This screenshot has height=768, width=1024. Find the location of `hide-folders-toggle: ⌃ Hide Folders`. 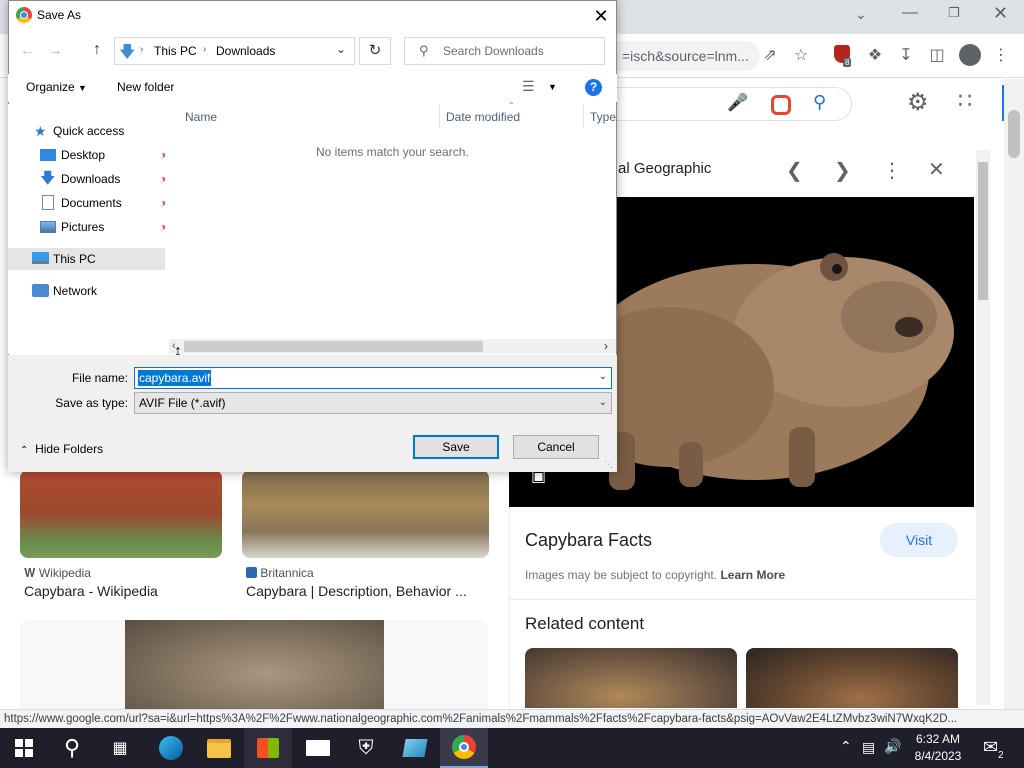

hide-folders-toggle: ⌃ Hide Folders is located at coordinates (61, 449).